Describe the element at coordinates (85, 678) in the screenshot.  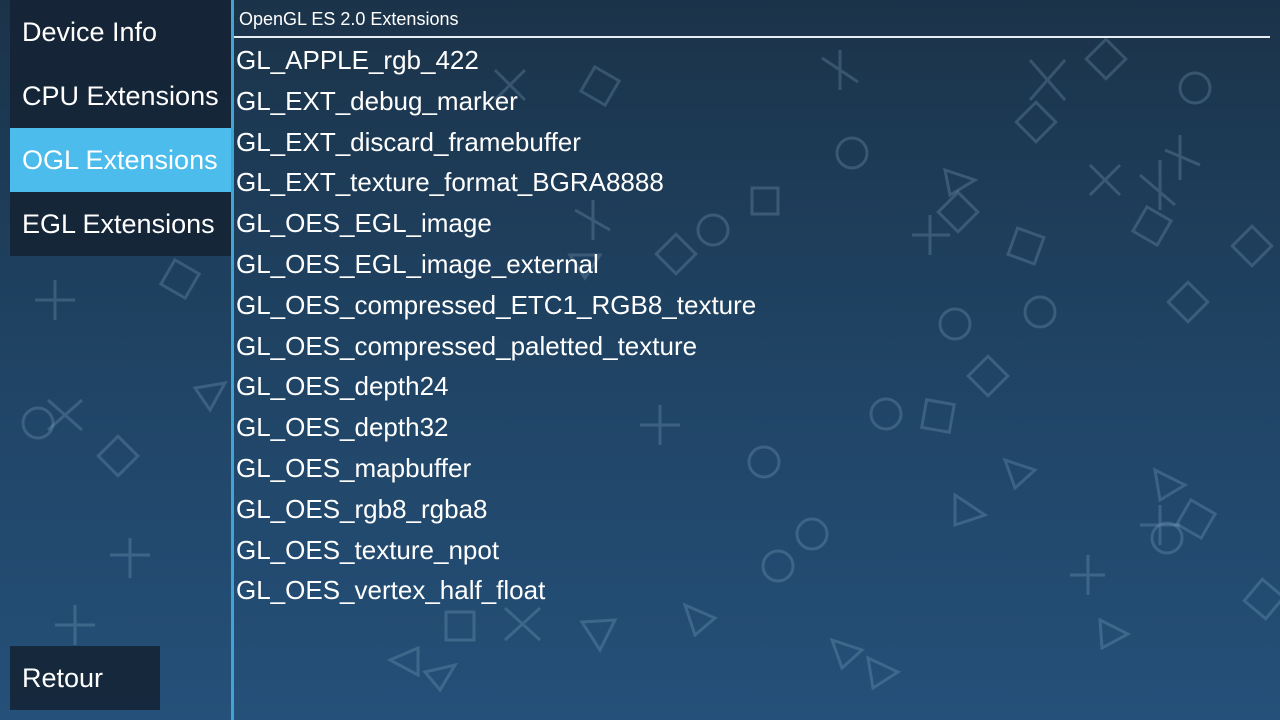
I see `back-button: Retour` at that location.